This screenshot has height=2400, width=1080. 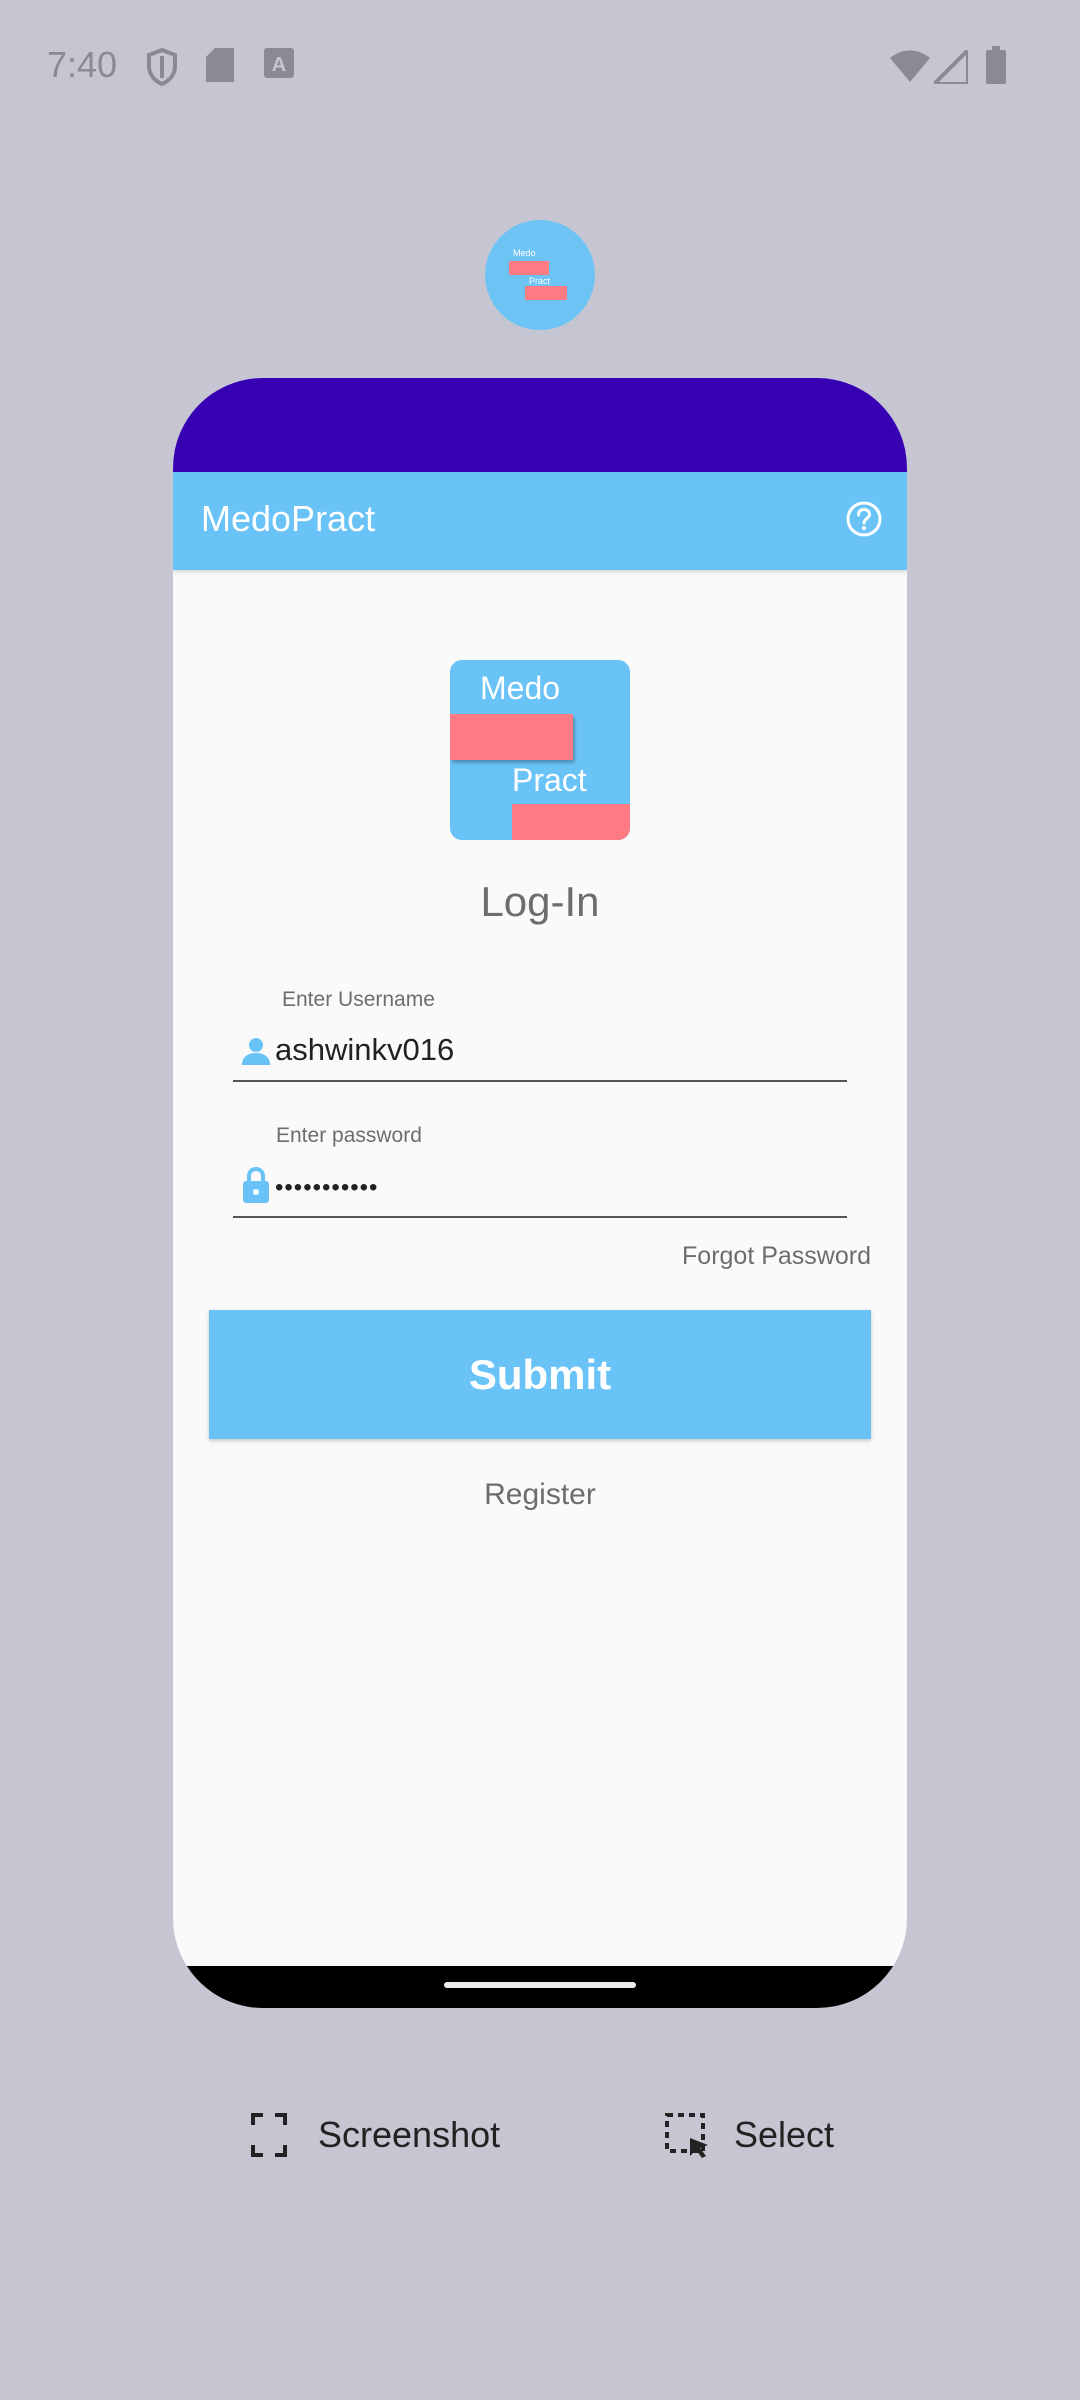 I want to click on app-status-bar, so click(x=540, y=425).